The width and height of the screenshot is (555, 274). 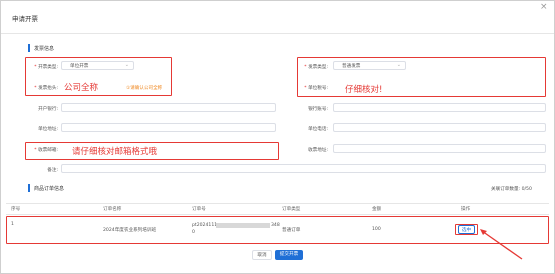 I want to click on table-header-bottom-border, so click(x=277, y=214).